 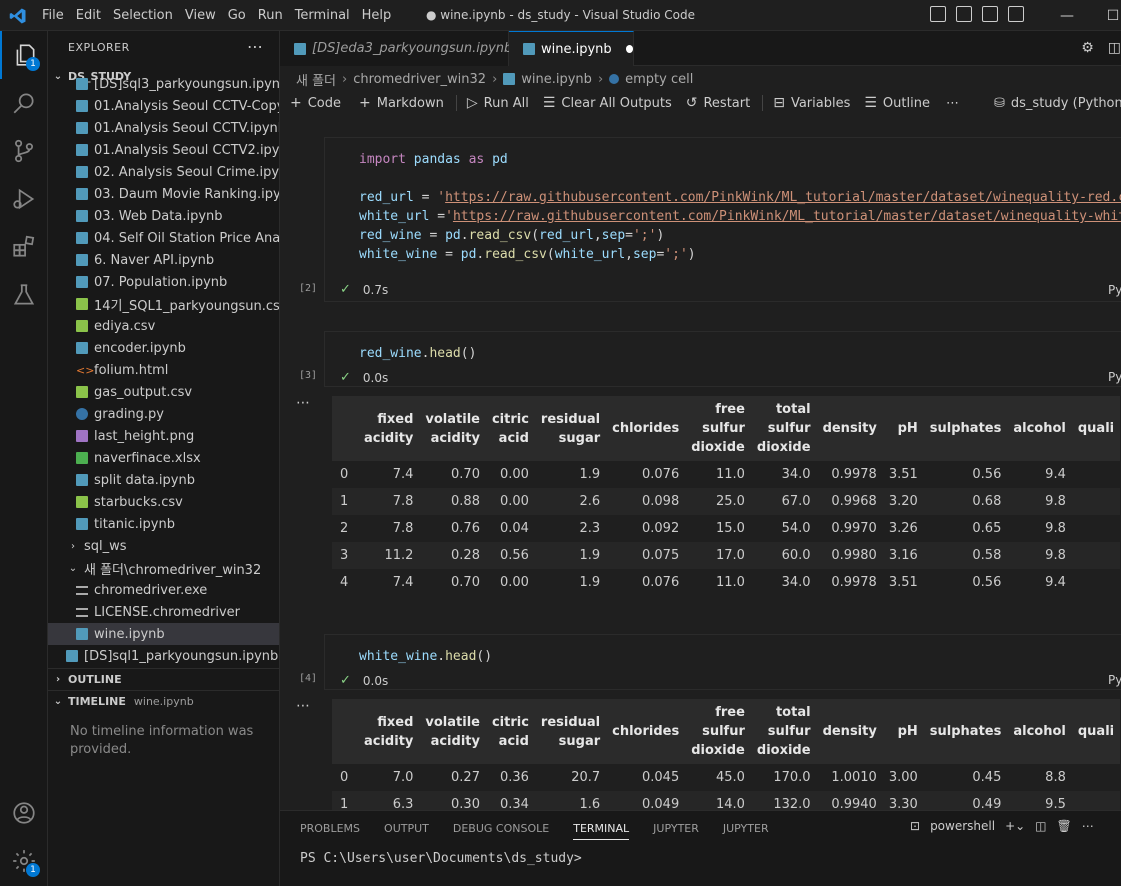 I want to click on file-item: titanic.ipynb, so click(x=163, y=524).